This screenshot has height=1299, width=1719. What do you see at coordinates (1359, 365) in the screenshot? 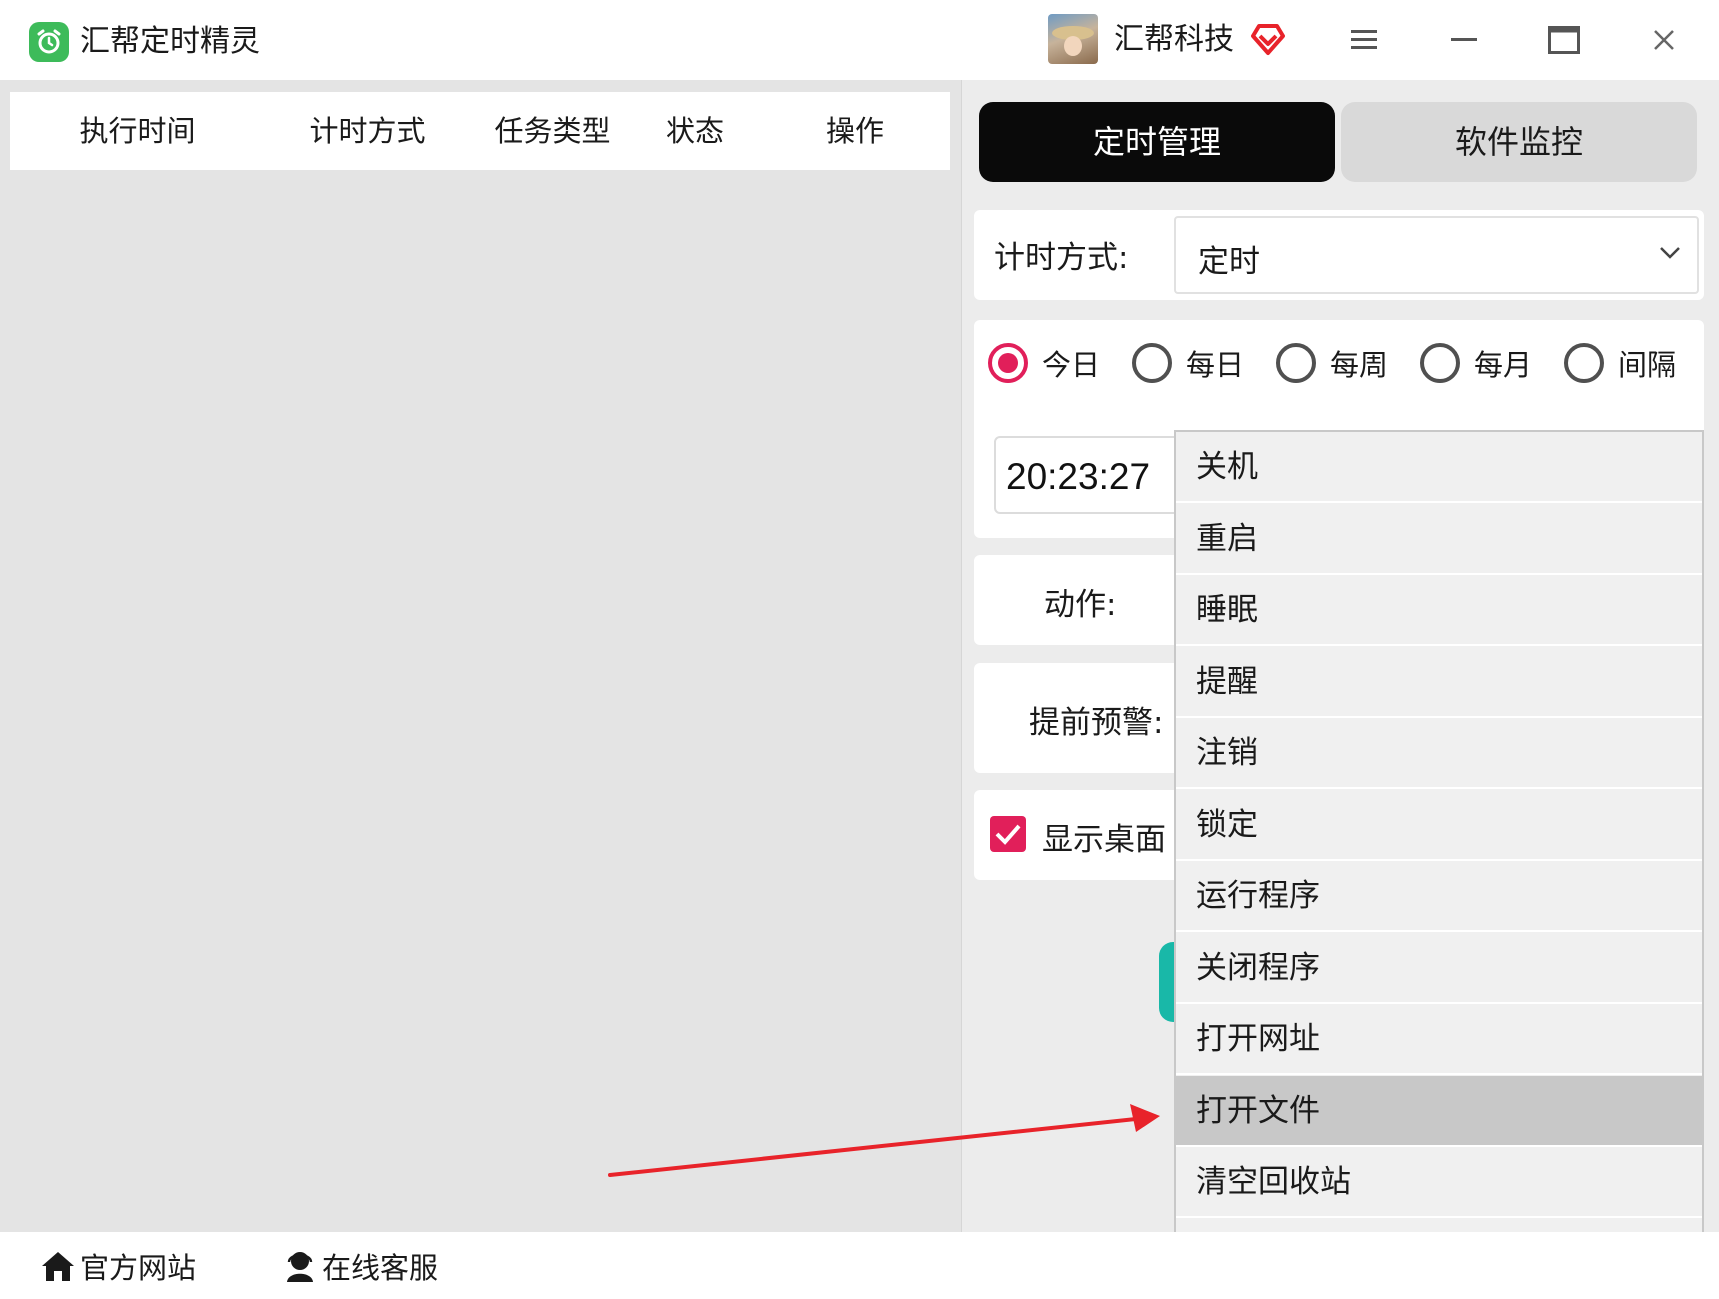
I see `radio-weekly-label: 每周` at bounding box center [1359, 365].